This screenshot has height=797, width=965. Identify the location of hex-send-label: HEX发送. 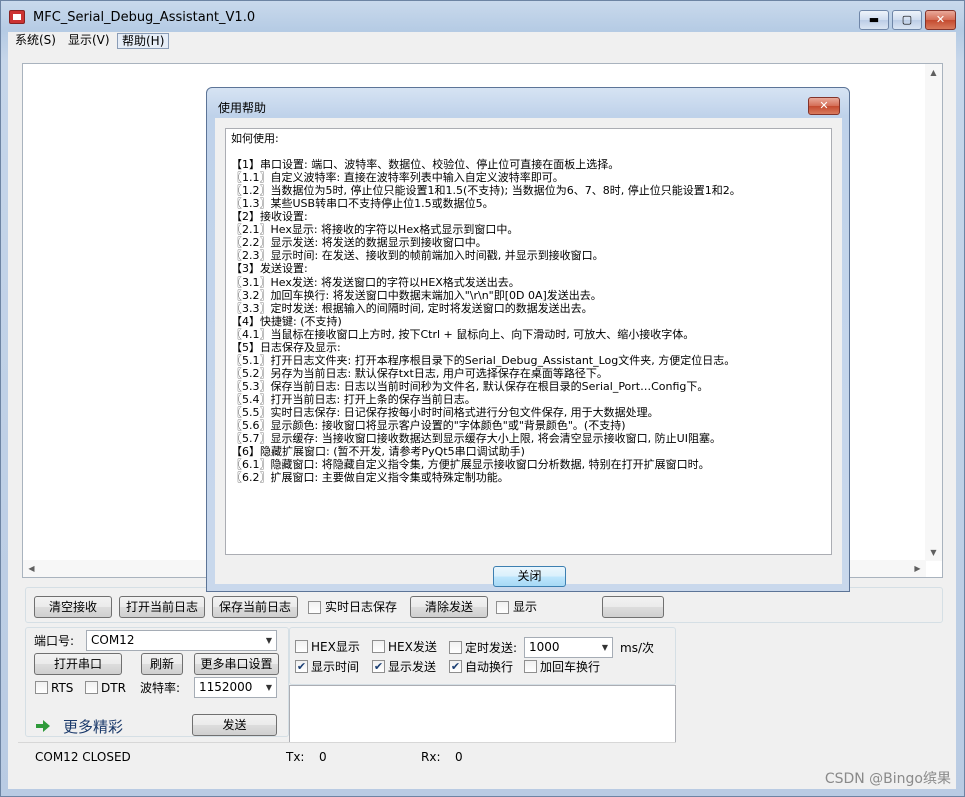
(412, 647).